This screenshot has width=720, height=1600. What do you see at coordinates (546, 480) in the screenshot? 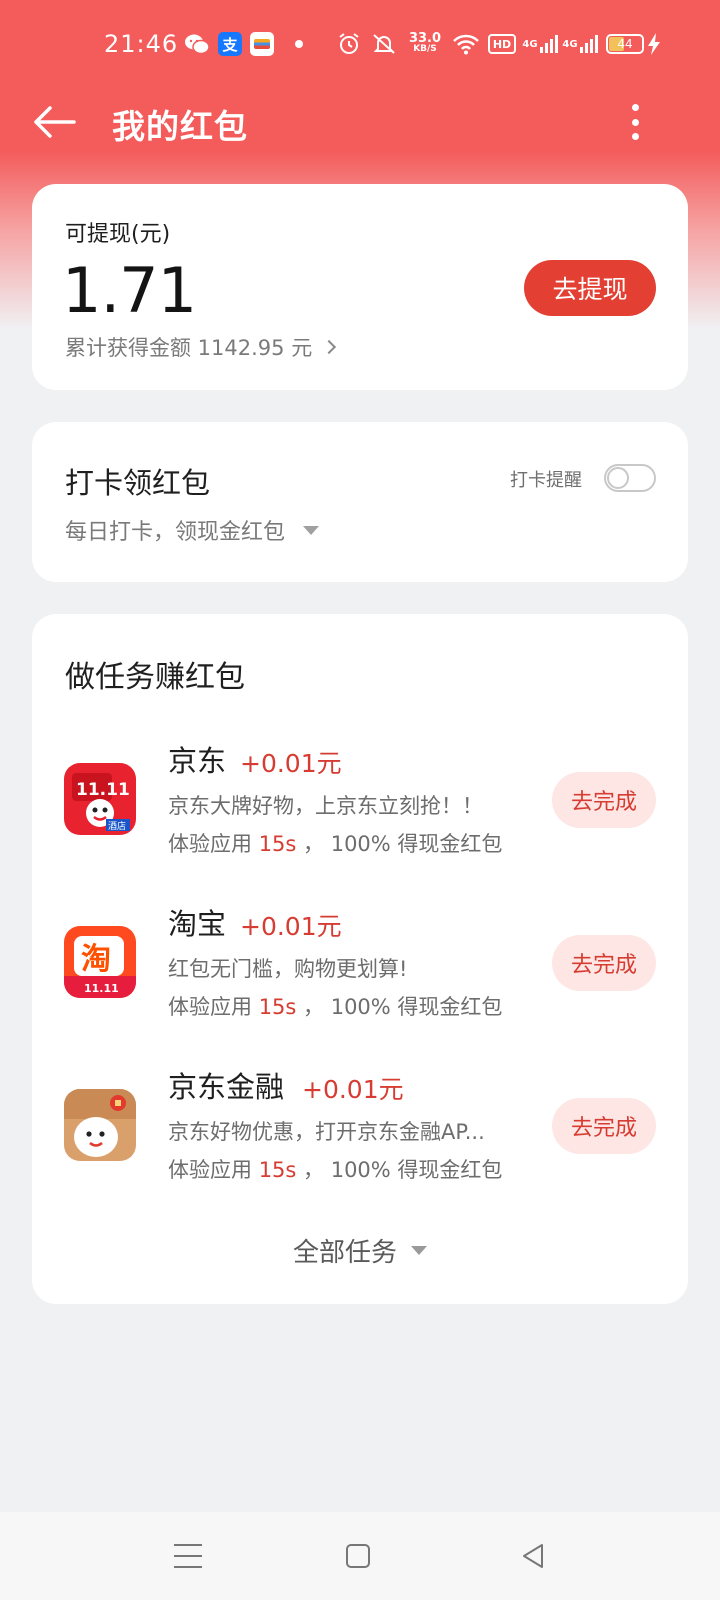
I see `remind-label: 打卡提醒` at bounding box center [546, 480].